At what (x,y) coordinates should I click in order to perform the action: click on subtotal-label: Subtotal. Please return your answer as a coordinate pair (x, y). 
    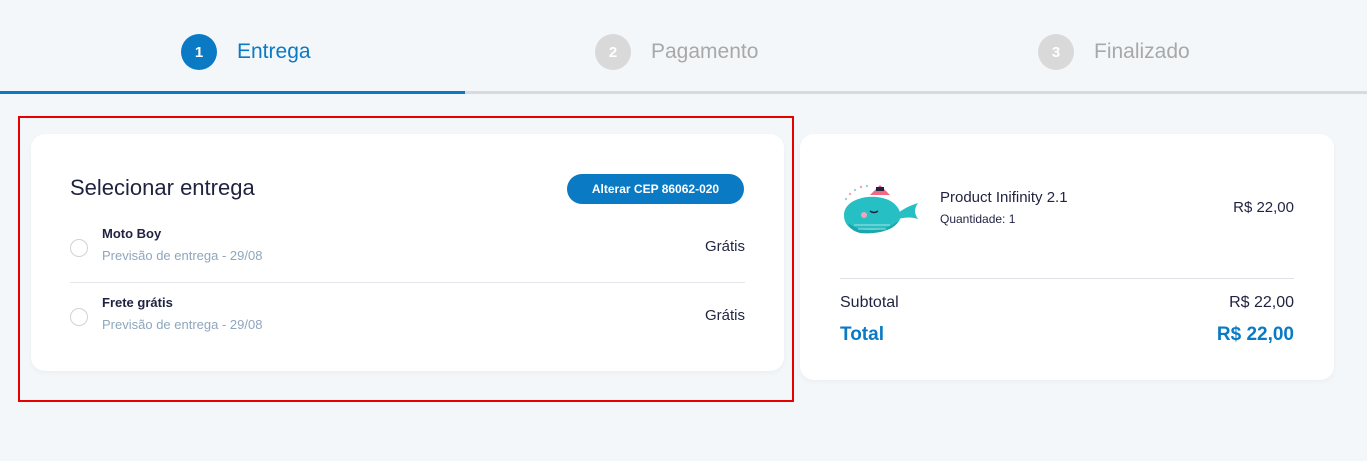
    Looking at the image, I should click on (869, 302).